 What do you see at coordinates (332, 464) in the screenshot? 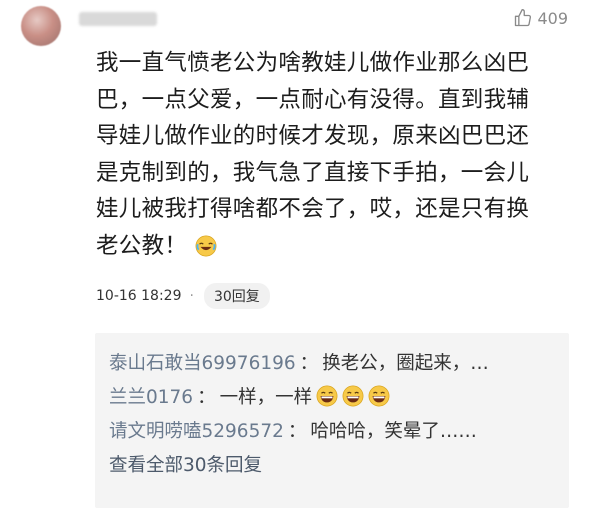
I see `view-all-replies-link: 查看全部30条回复` at bounding box center [332, 464].